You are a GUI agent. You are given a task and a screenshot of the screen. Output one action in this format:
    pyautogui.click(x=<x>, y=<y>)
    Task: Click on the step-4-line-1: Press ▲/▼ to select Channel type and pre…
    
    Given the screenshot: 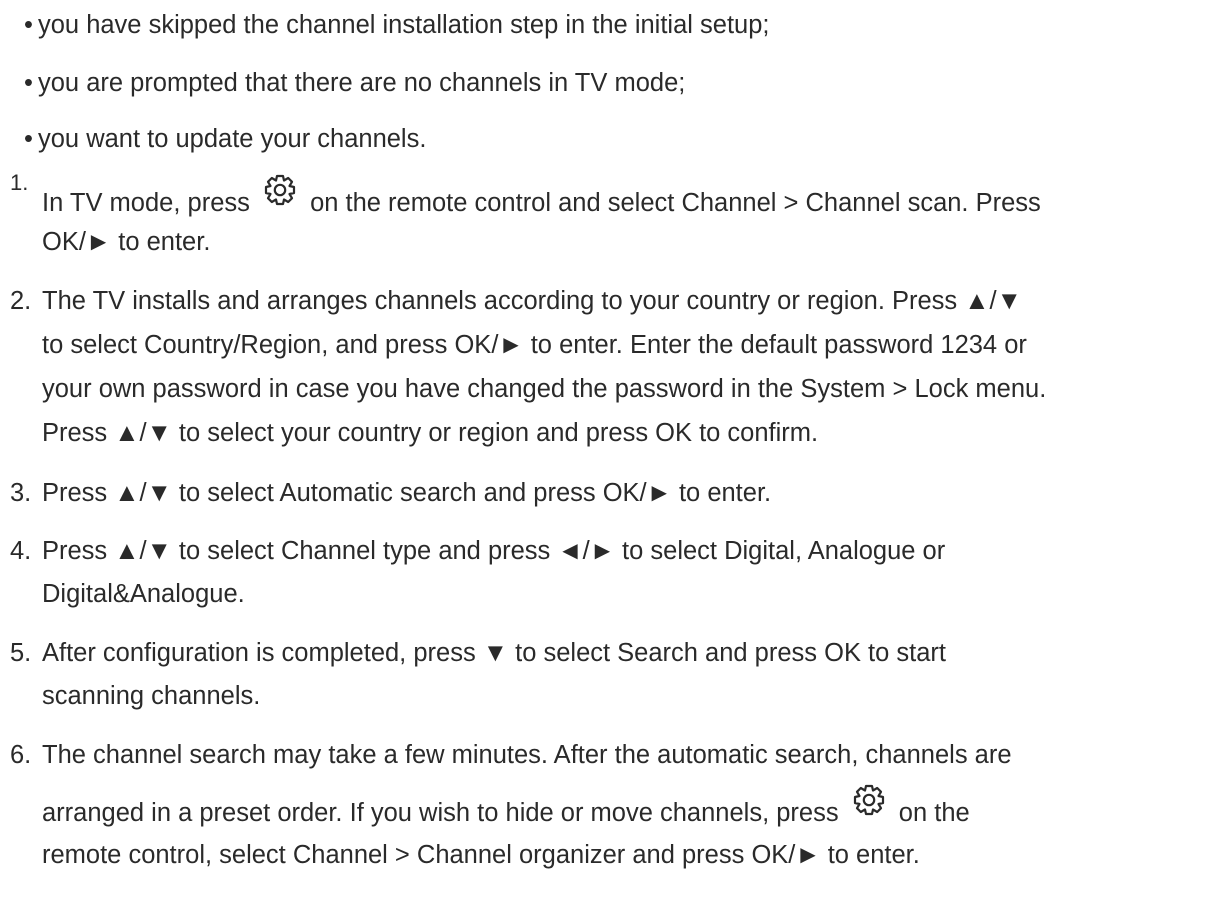 What is the action you would take?
    pyautogui.click(x=494, y=551)
    